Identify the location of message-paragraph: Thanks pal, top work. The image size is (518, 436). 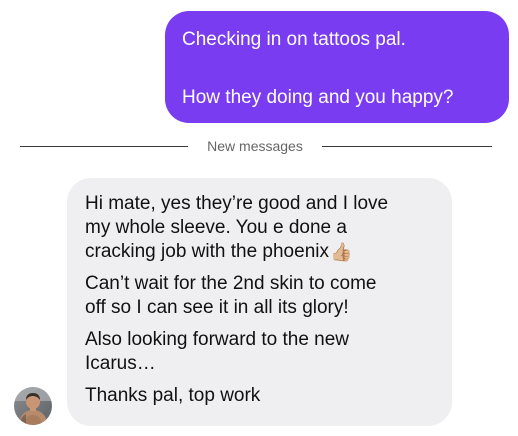
(260, 396).